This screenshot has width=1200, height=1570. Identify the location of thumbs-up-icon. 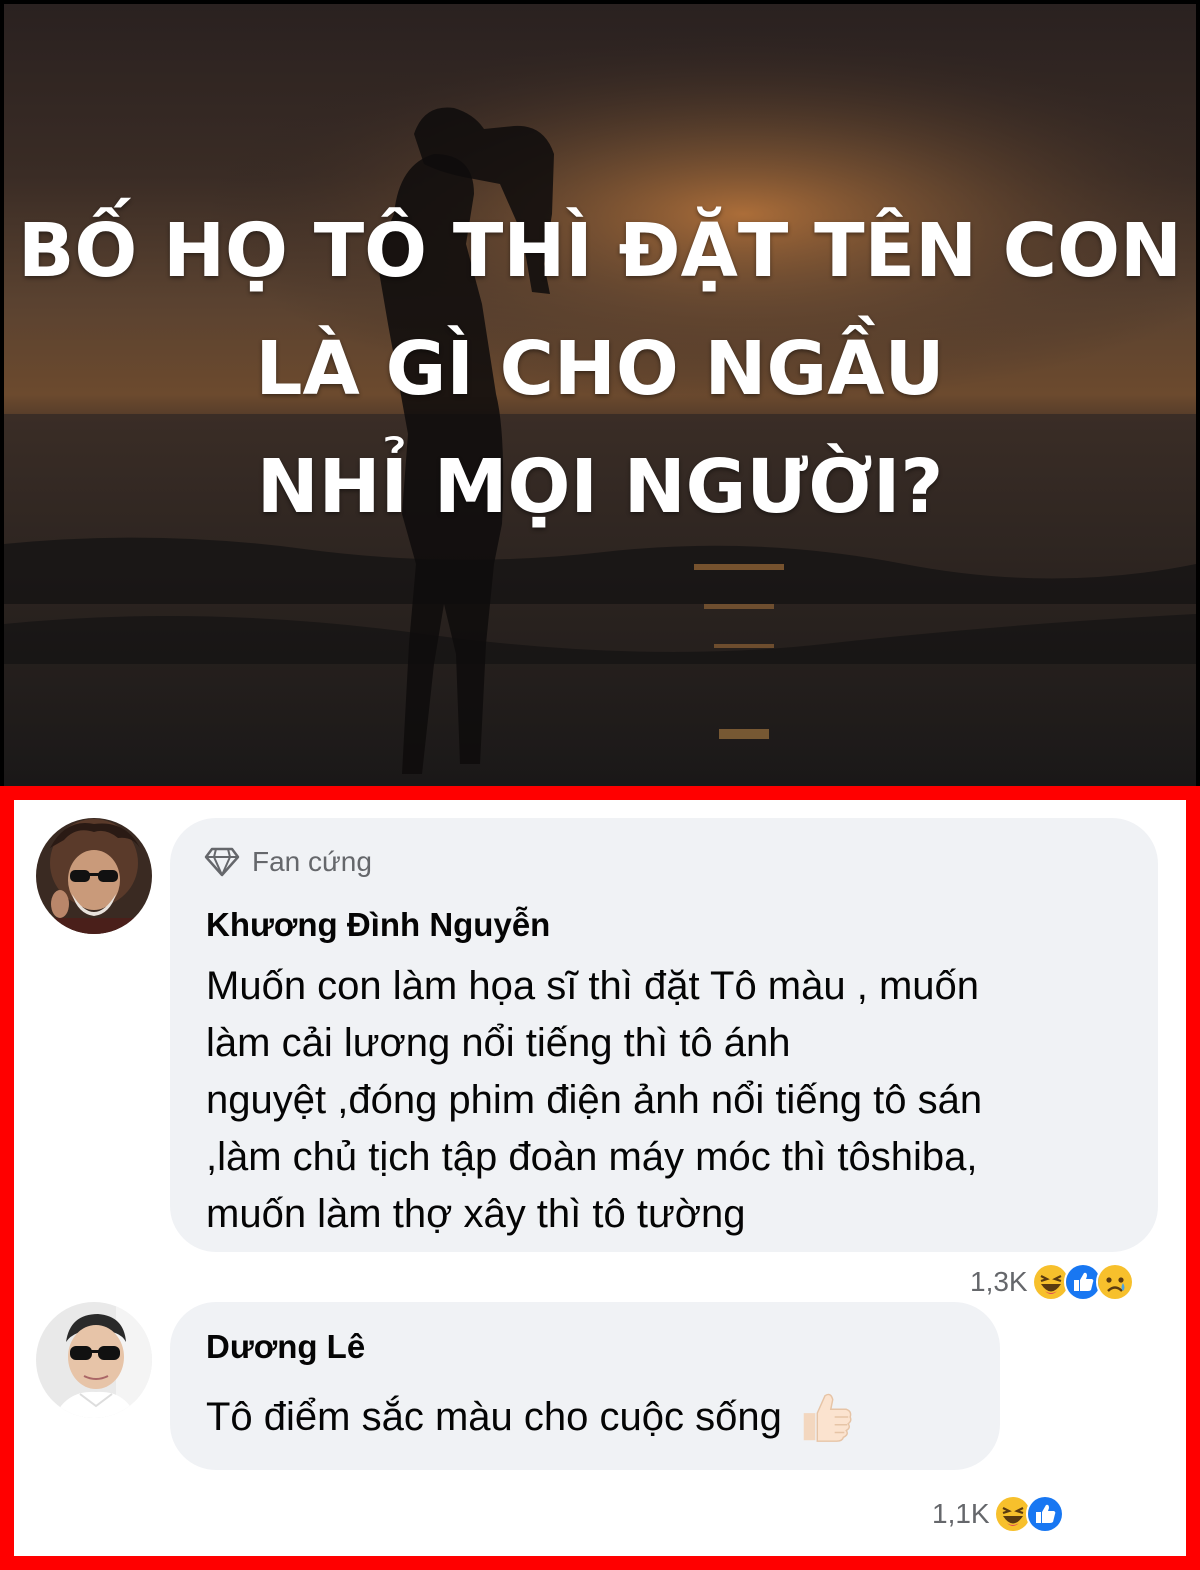
(827, 1417).